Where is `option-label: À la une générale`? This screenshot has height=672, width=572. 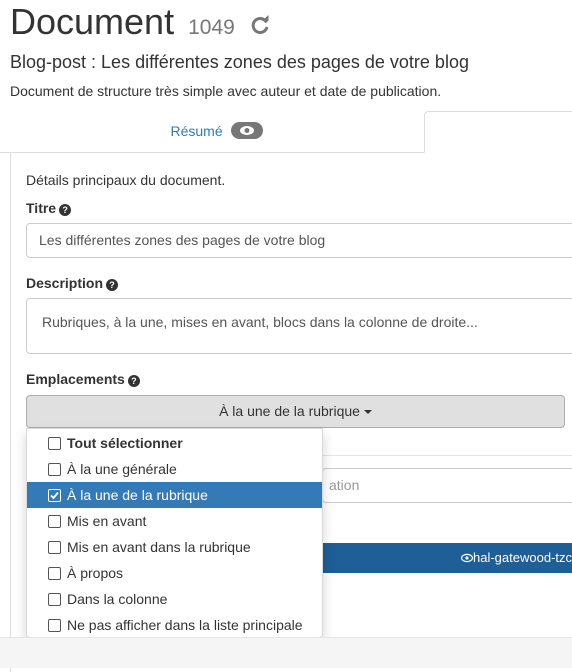
option-label: À la une générale is located at coordinates (122, 469).